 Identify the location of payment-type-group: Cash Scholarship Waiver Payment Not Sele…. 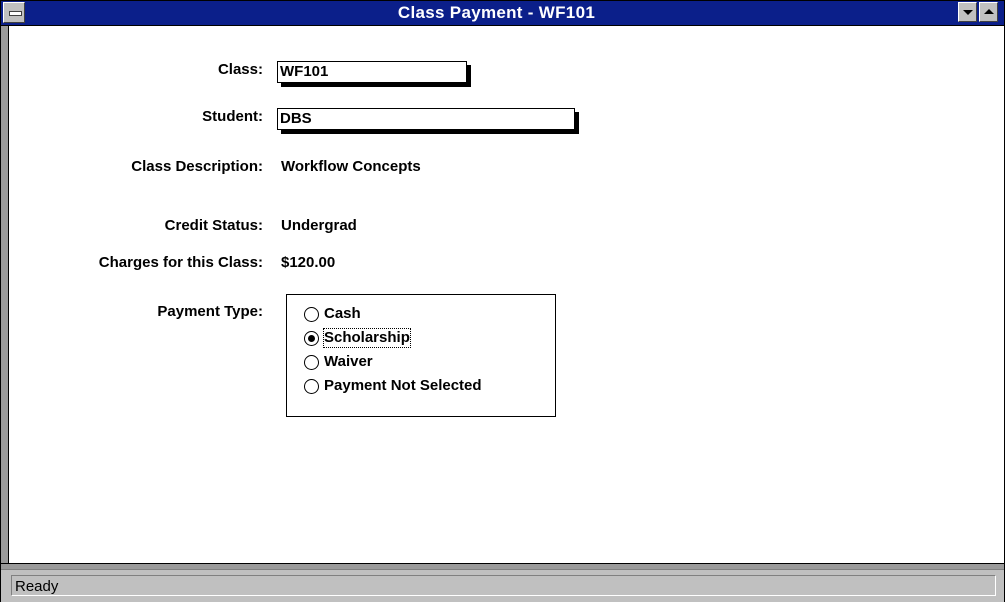
(421, 355).